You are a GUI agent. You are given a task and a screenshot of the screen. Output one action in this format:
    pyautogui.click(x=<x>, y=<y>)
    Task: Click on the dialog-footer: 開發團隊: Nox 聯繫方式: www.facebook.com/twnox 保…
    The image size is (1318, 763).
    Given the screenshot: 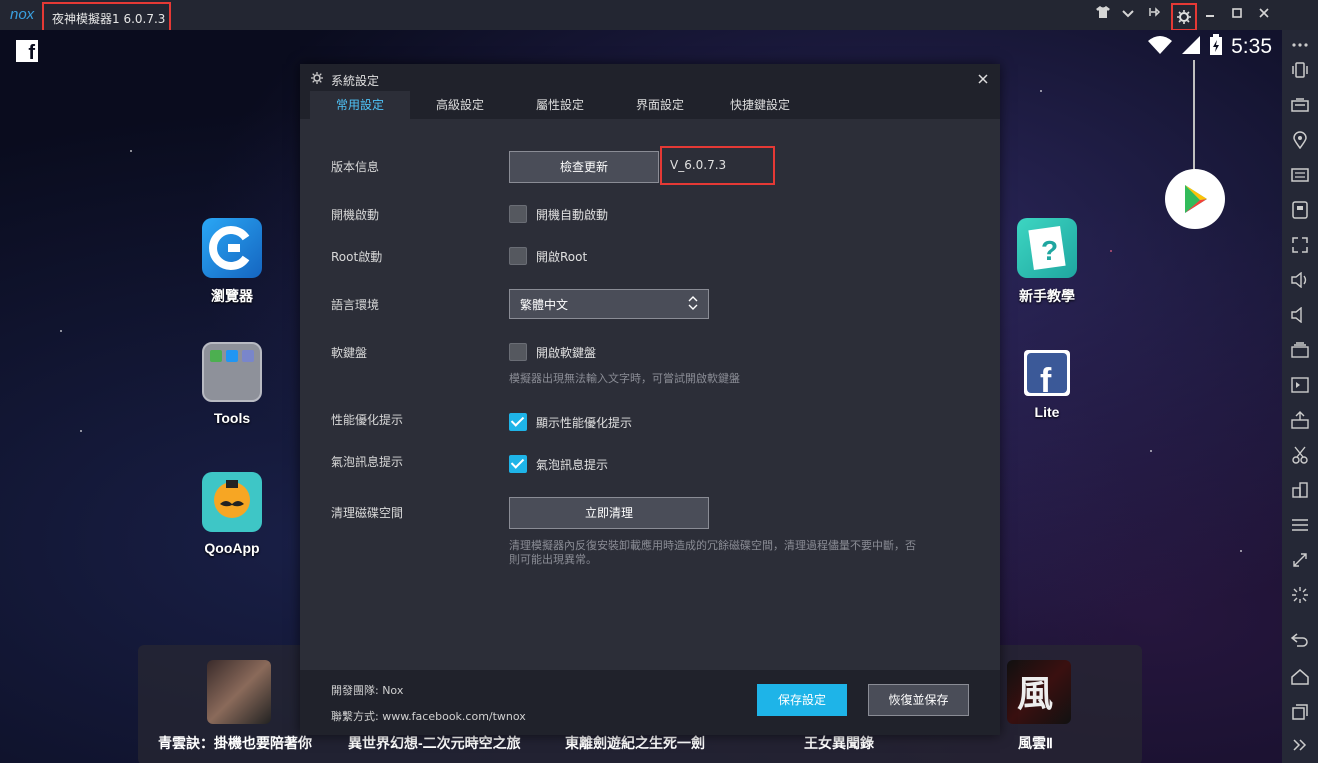 What is the action you would take?
    pyautogui.click(x=650, y=702)
    